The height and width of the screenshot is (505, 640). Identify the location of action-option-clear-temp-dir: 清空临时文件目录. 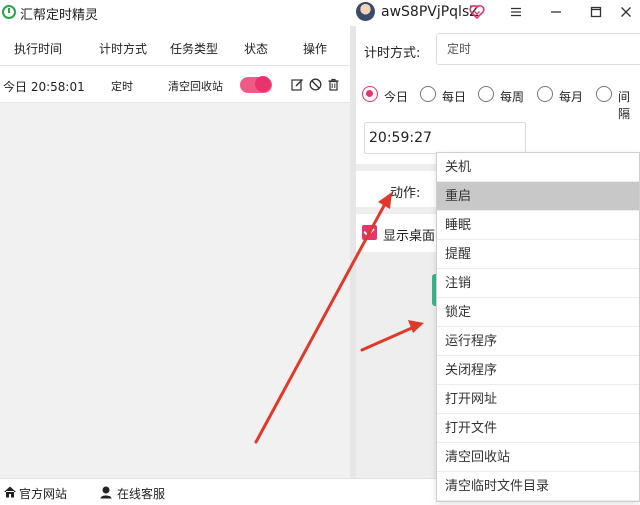
(538, 486).